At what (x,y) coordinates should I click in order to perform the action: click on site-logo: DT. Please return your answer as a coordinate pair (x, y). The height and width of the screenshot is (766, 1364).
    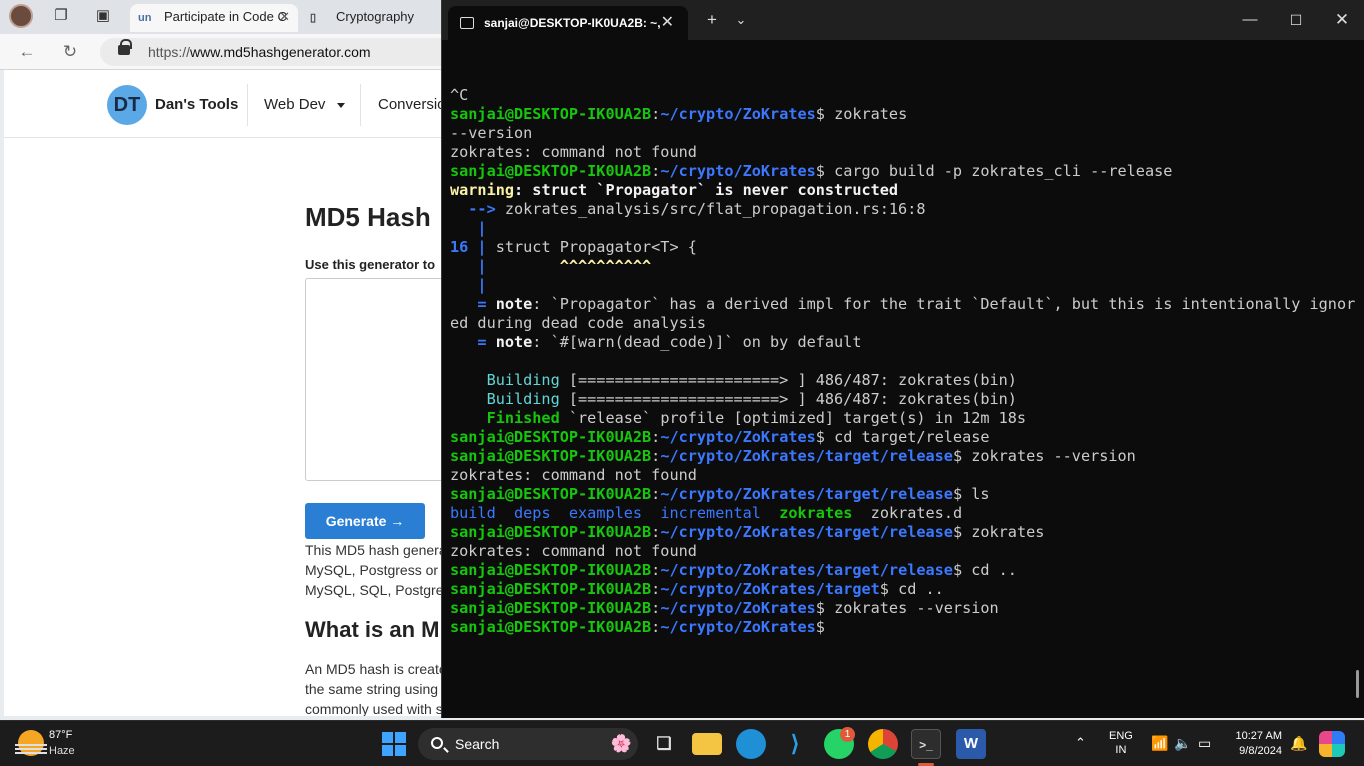
    Looking at the image, I should click on (127, 105).